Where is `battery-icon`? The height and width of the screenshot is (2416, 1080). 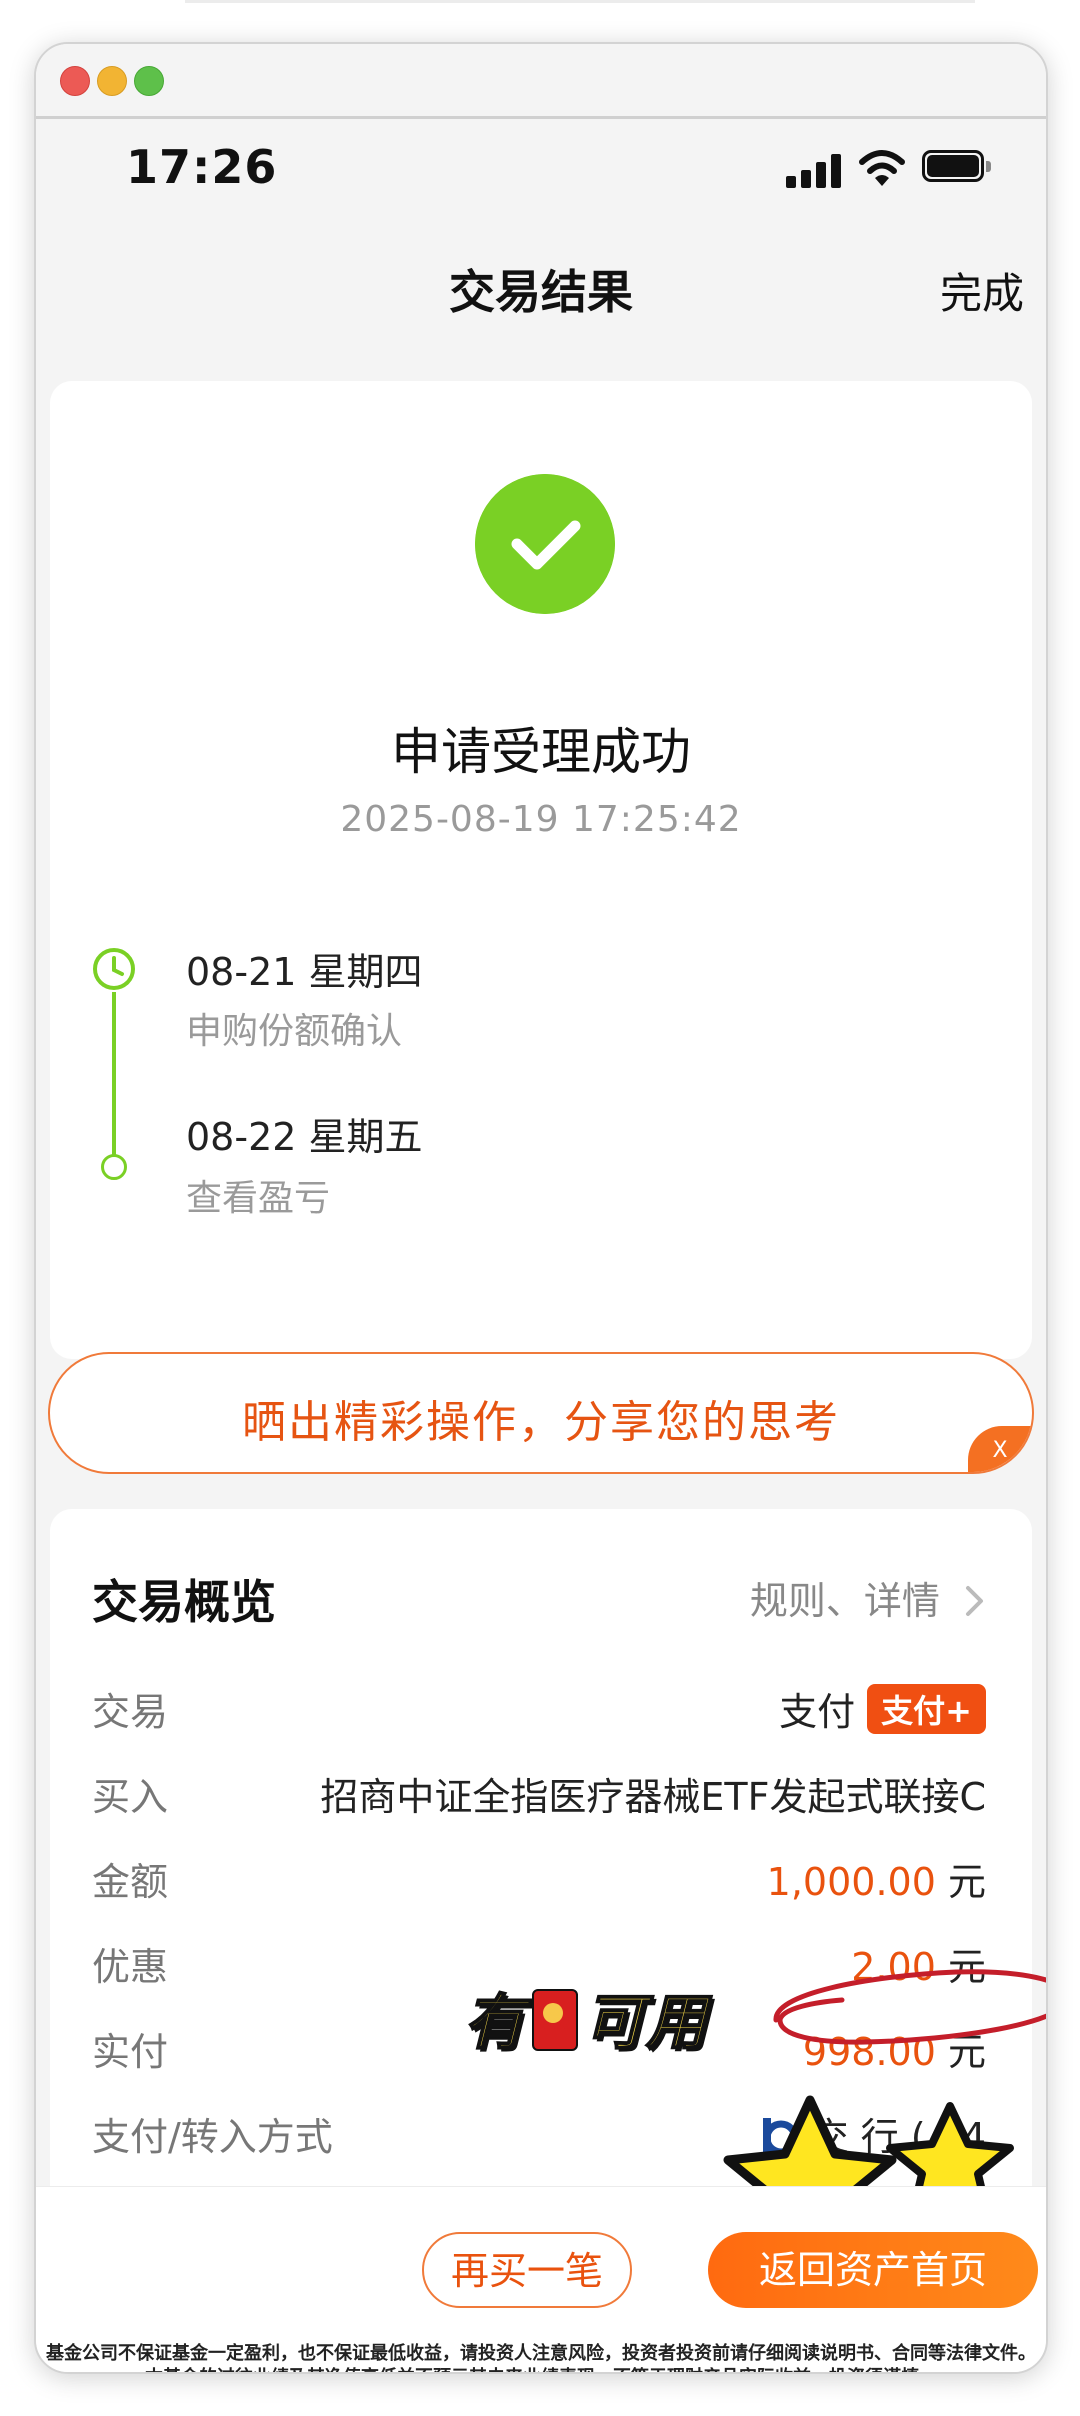 battery-icon is located at coordinates (957, 167).